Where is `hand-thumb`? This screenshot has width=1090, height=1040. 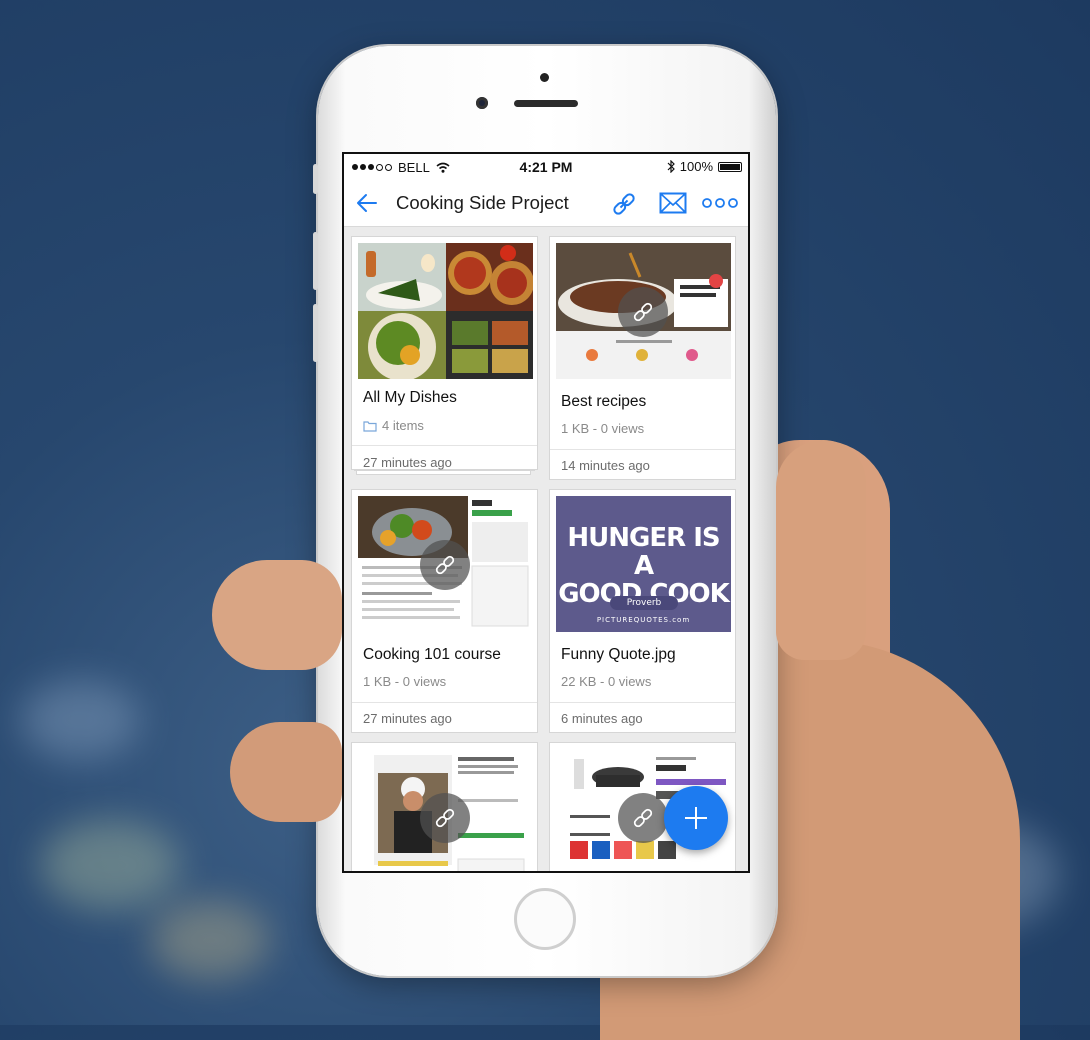
hand-thumb is located at coordinates (277, 615).